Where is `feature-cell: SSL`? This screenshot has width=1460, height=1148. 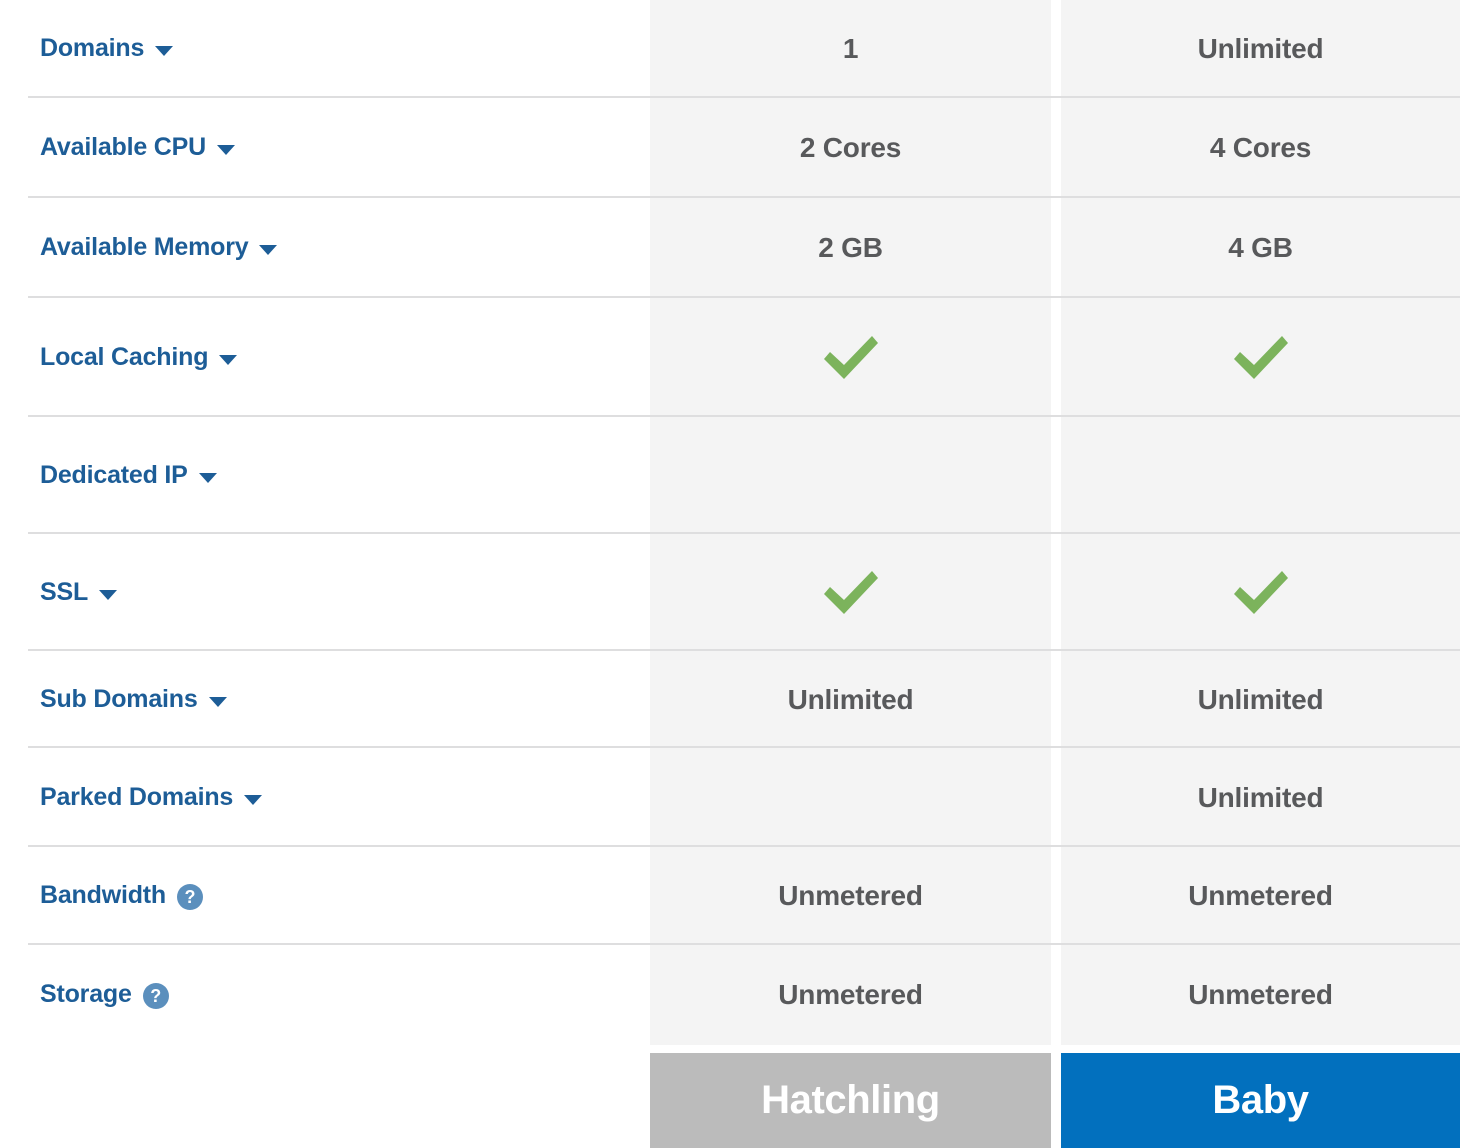
feature-cell: SSL is located at coordinates (325, 592).